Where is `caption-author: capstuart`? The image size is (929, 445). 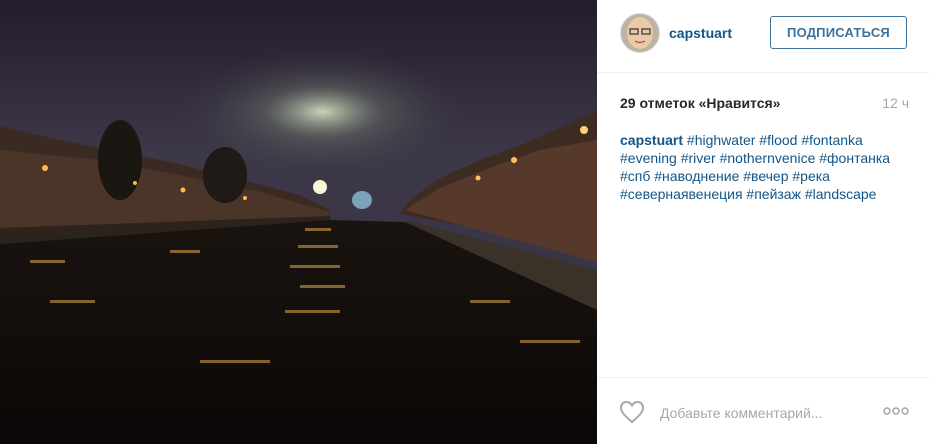
caption-author: capstuart is located at coordinates (651, 140).